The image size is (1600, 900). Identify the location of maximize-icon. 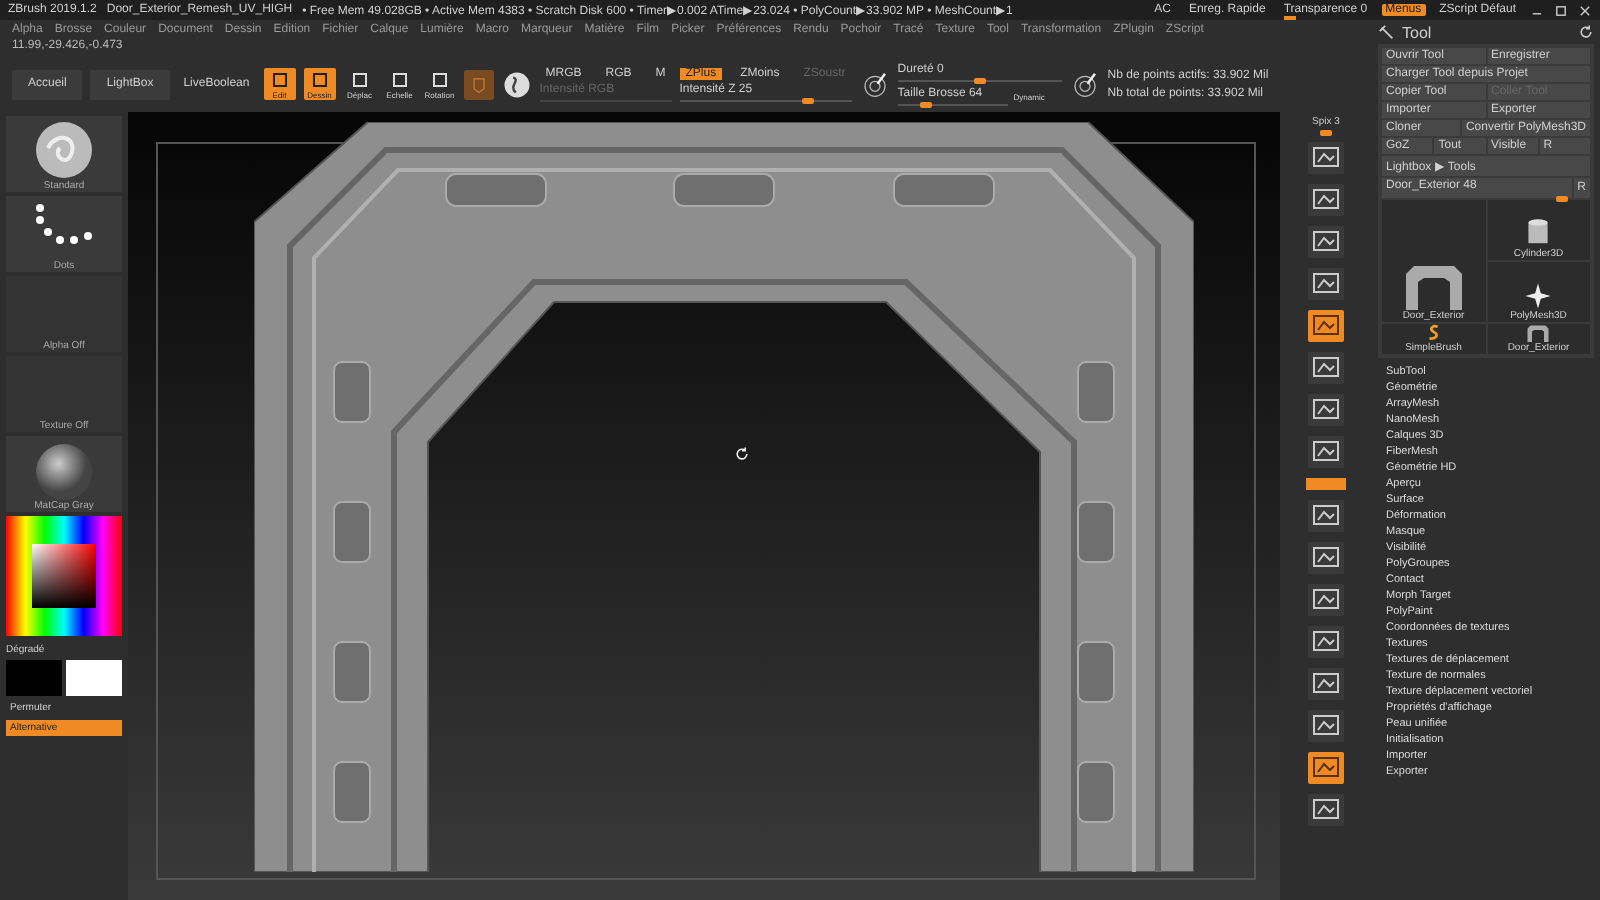
(1561, 10).